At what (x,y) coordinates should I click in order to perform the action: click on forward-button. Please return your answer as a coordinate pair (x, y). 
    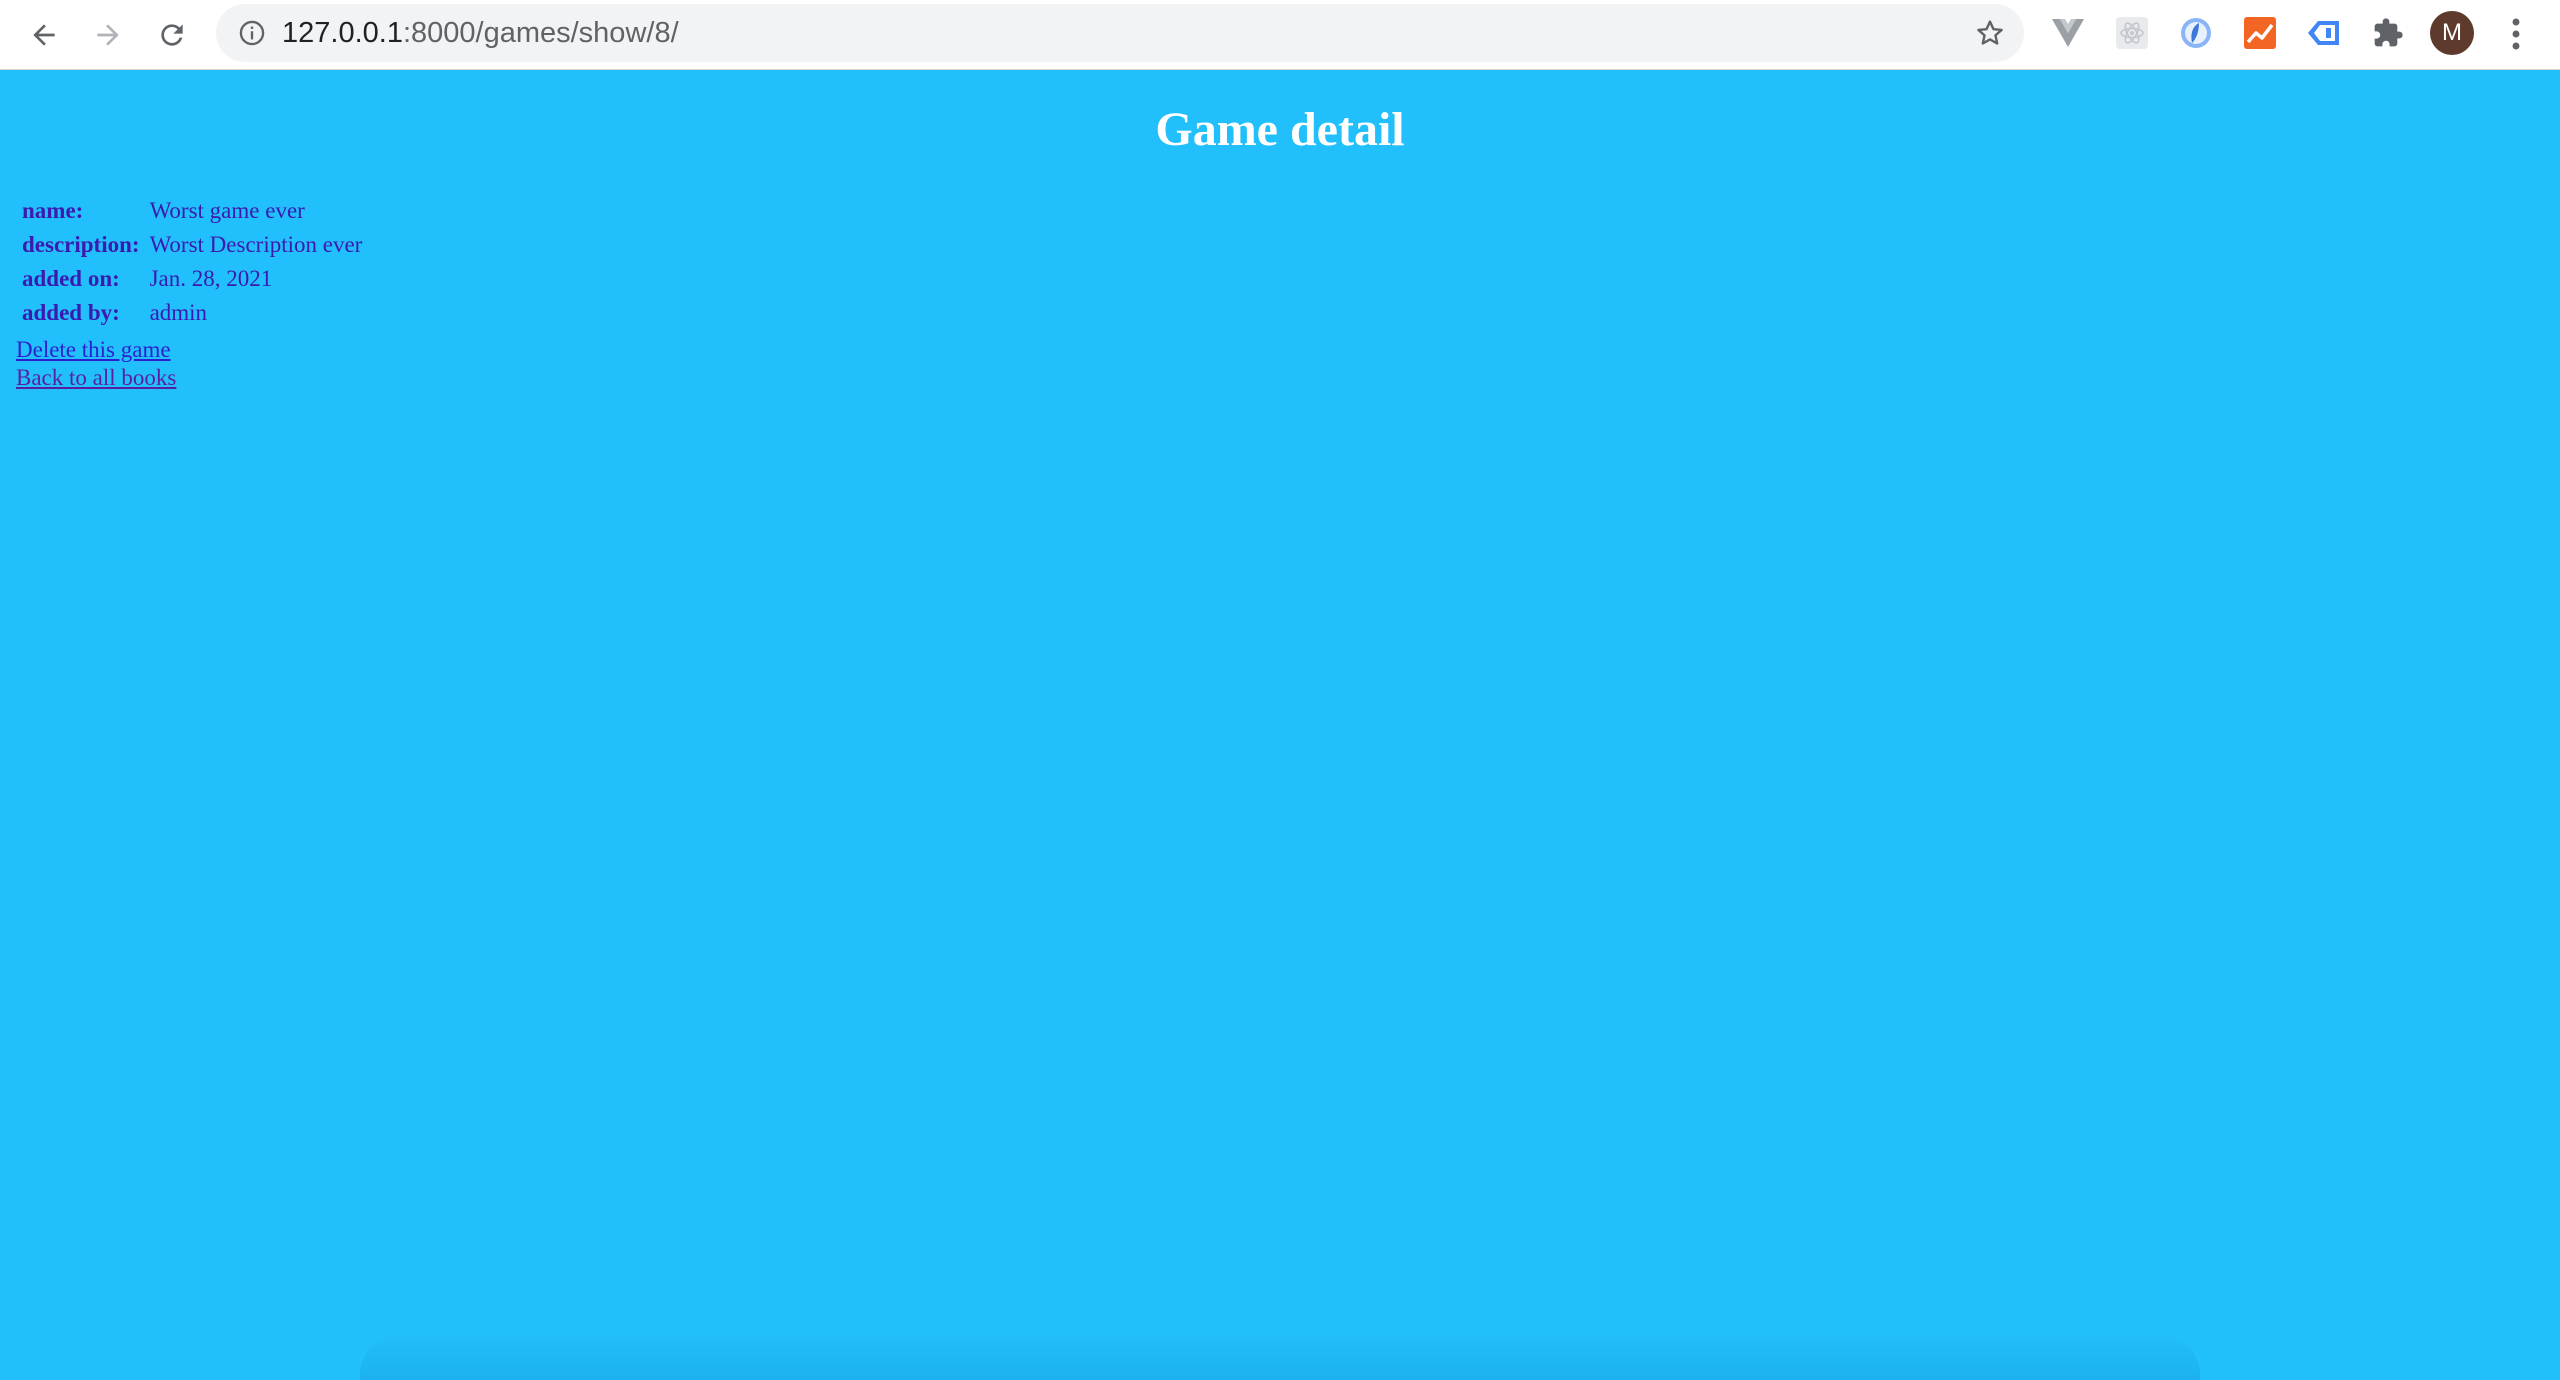
    Looking at the image, I should click on (108, 35).